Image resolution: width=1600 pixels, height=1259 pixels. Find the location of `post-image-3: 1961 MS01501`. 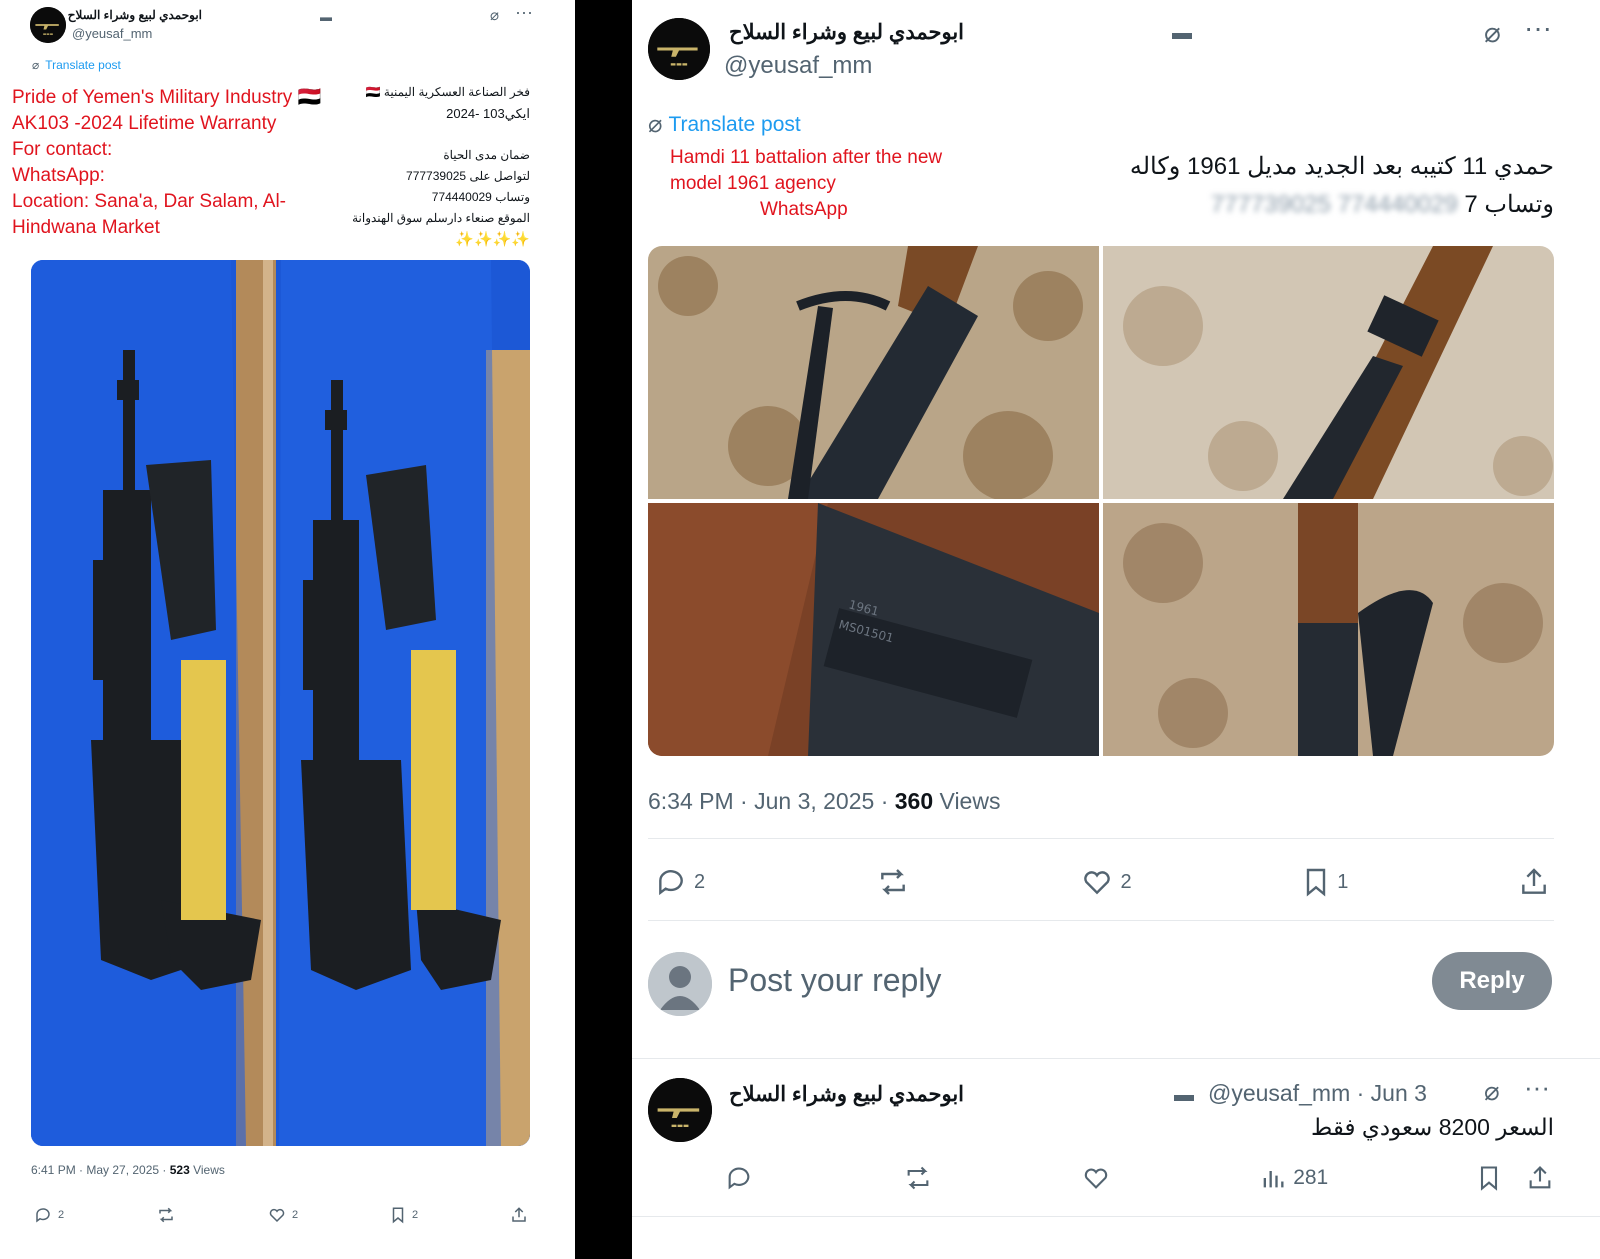

post-image-3: 1961 MS01501 is located at coordinates (873, 629).